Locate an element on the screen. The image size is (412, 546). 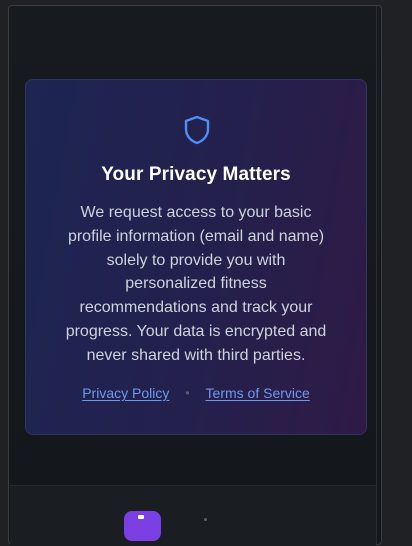
privacy-description-line: progress. Your data is encrypted and is located at coordinates (196, 331).